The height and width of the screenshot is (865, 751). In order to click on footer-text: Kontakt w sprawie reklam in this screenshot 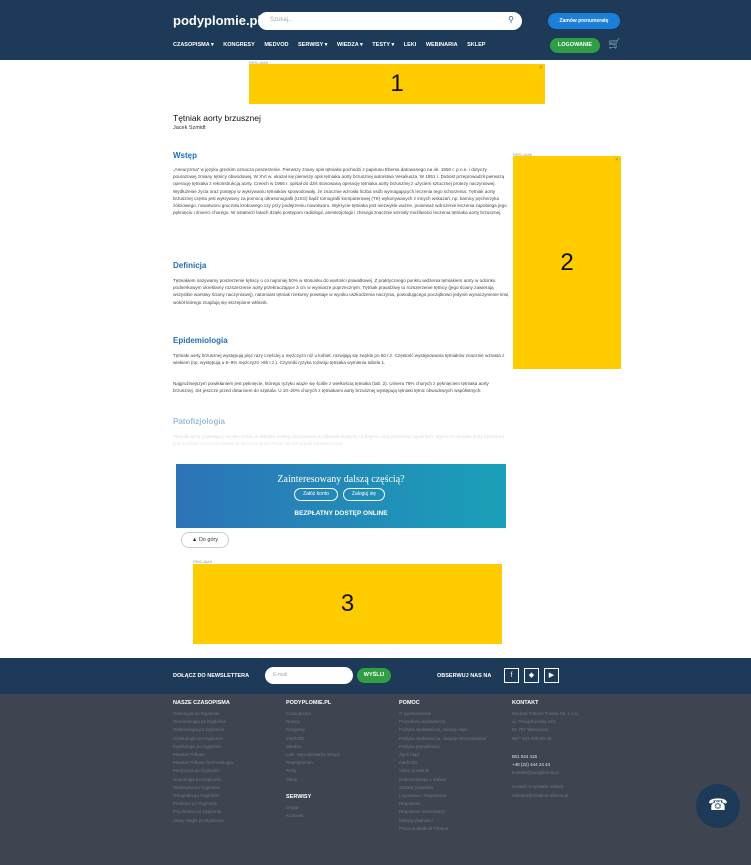, I will do `click(538, 787)`.